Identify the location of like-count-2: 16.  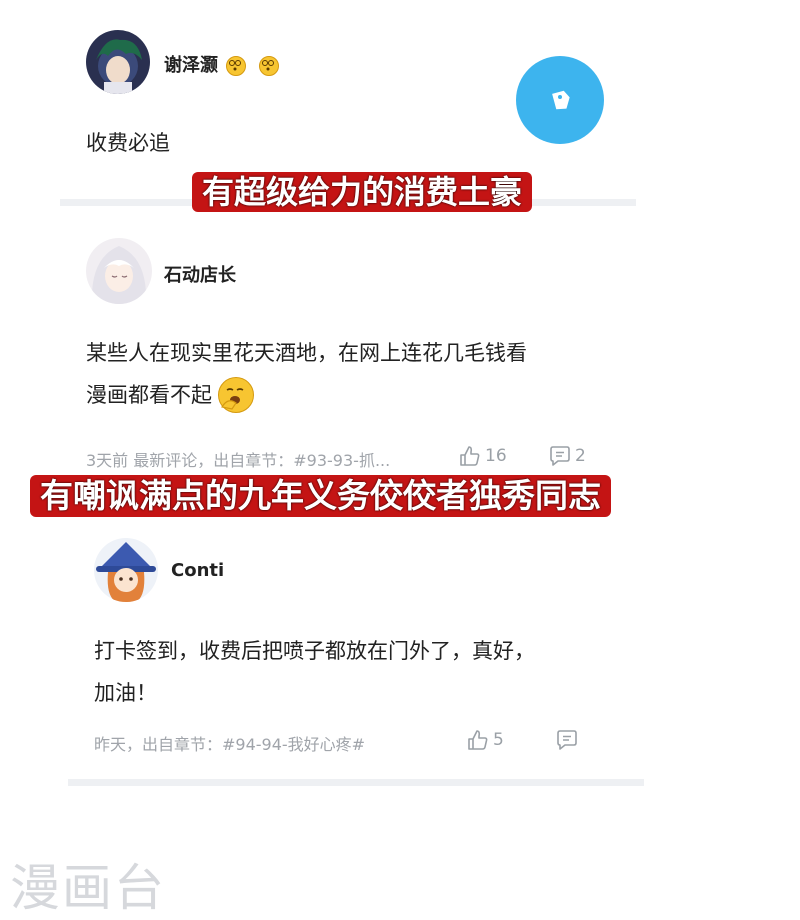
(496, 456).